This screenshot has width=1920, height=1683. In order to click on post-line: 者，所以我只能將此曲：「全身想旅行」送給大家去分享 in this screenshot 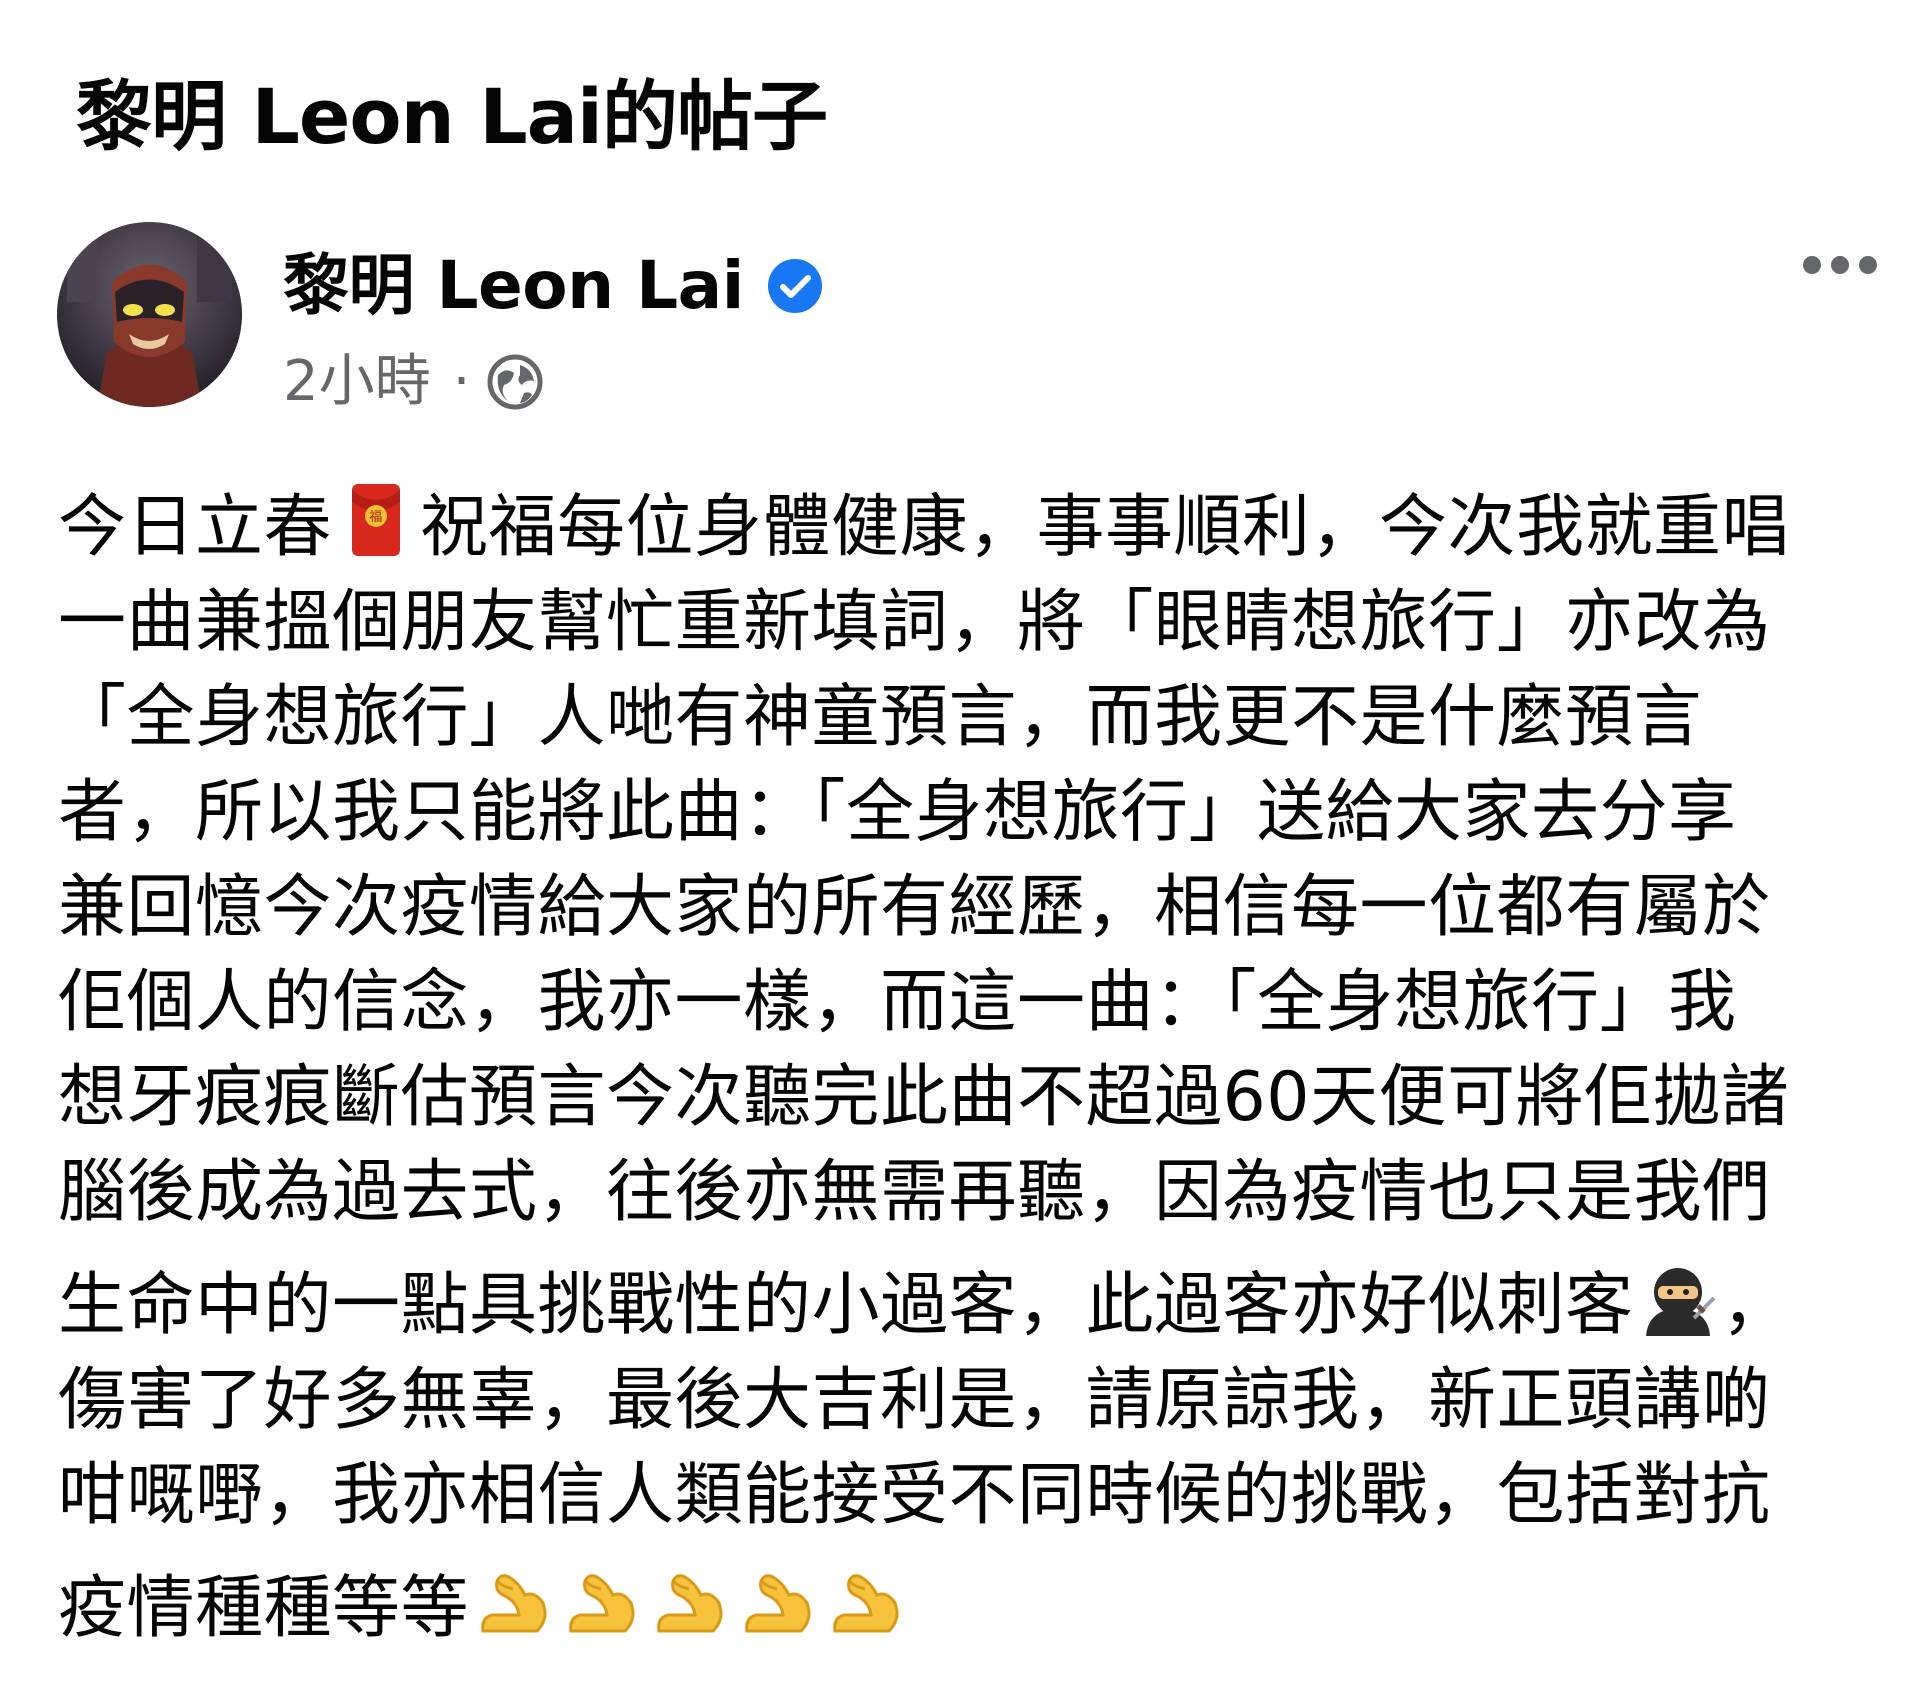, I will do `click(897, 812)`.